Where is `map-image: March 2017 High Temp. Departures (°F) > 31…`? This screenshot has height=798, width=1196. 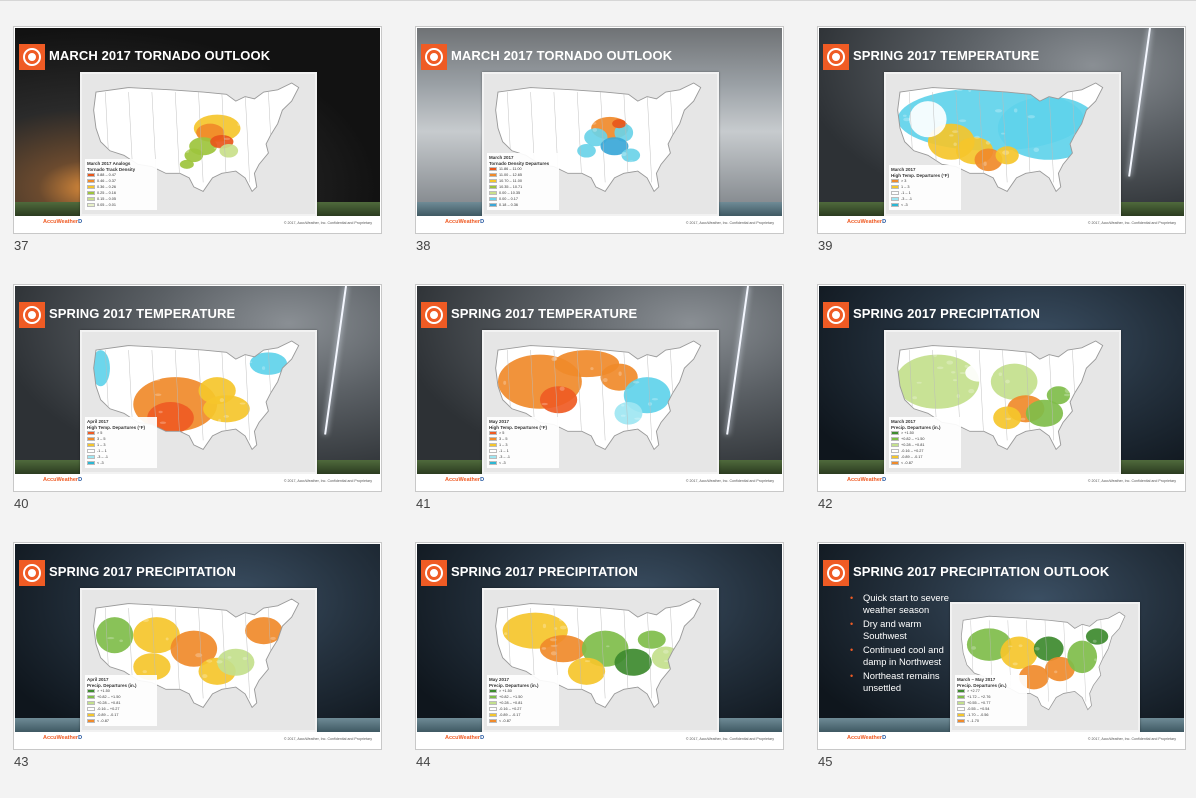
map-image: March 2017 High Temp. Departures (°F) > 31… is located at coordinates (1002, 144).